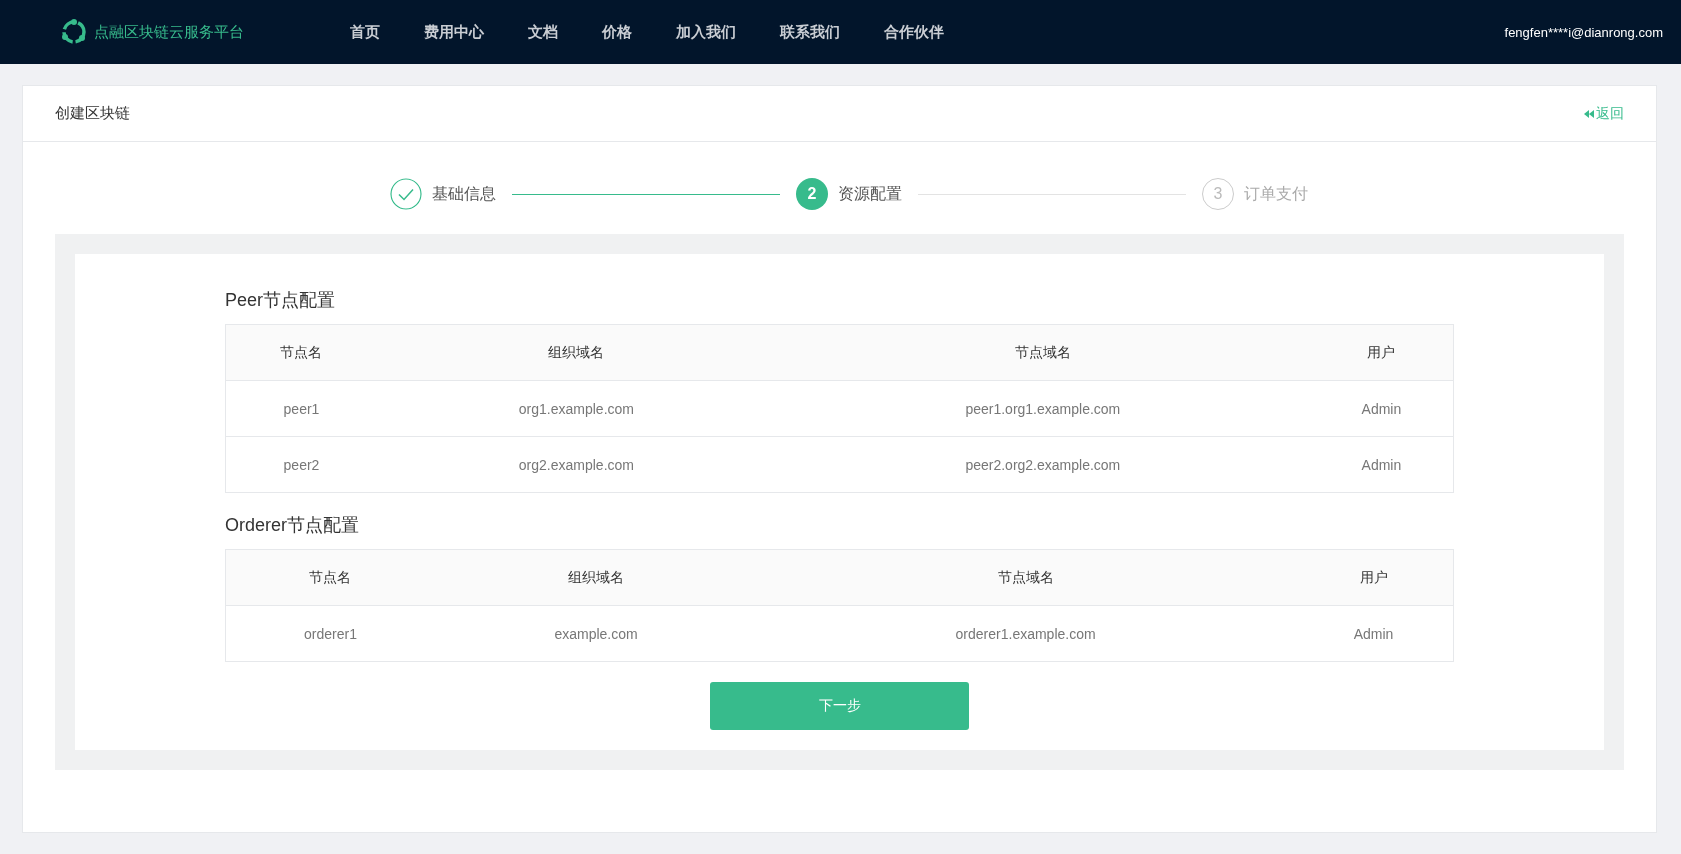 Image resolution: width=1681 pixels, height=854 pixels. Describe the element at coordinates (914, 32) in the screenshot. I see `nav-link: 合作伙伴` at that location.